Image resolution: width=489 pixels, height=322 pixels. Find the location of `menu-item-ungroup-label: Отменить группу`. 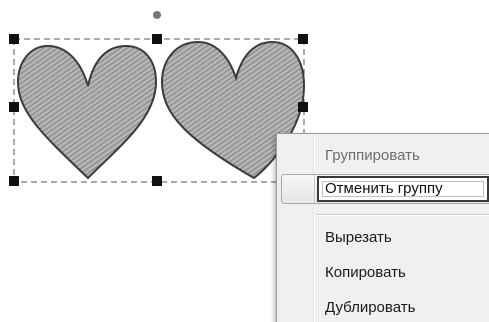

menu-item-ungroup-label: Отменить группу is located at coordinates (384, 188).